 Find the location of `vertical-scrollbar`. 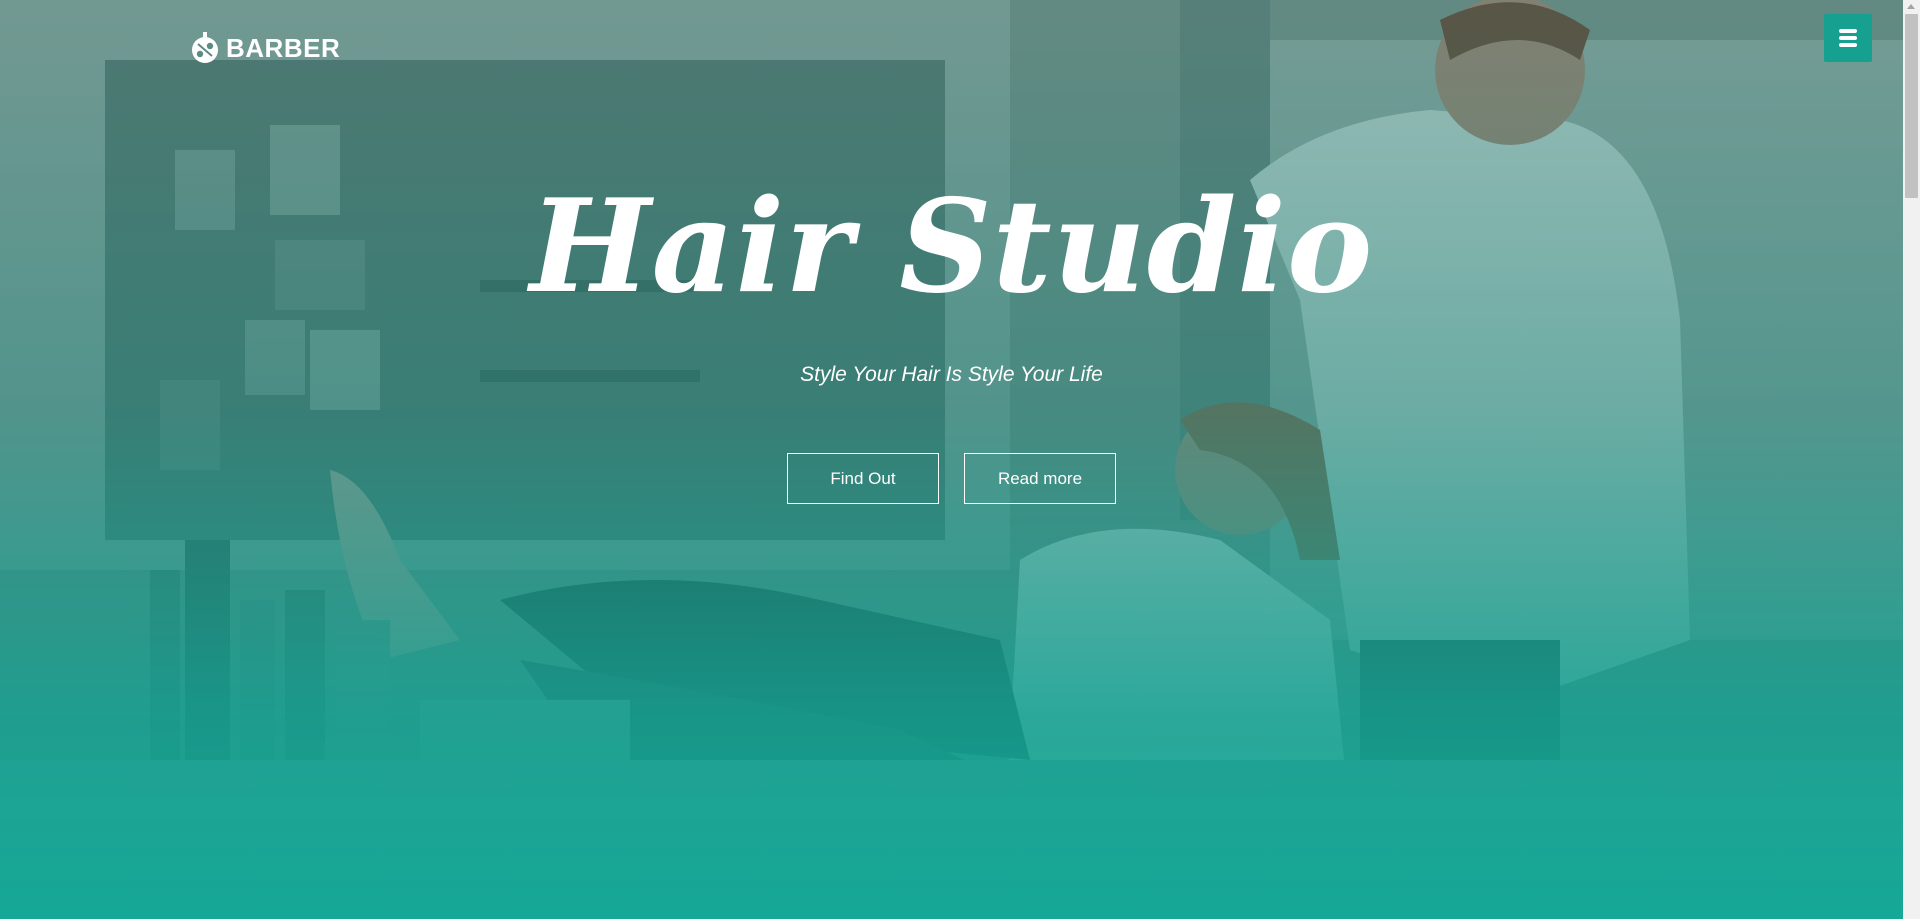

vertical-scrollbar is located at coordinates (1911, 459).